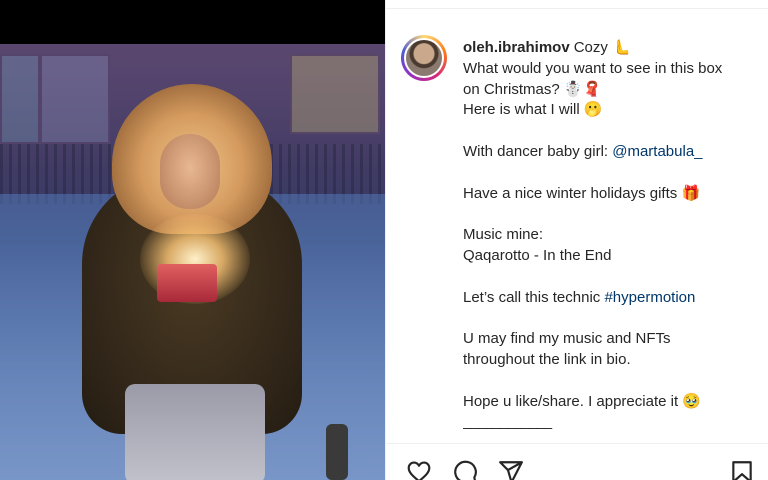 The image size is (768, 480). I want to click on caption-text: With dancer baby girl:, so click(538, 151).